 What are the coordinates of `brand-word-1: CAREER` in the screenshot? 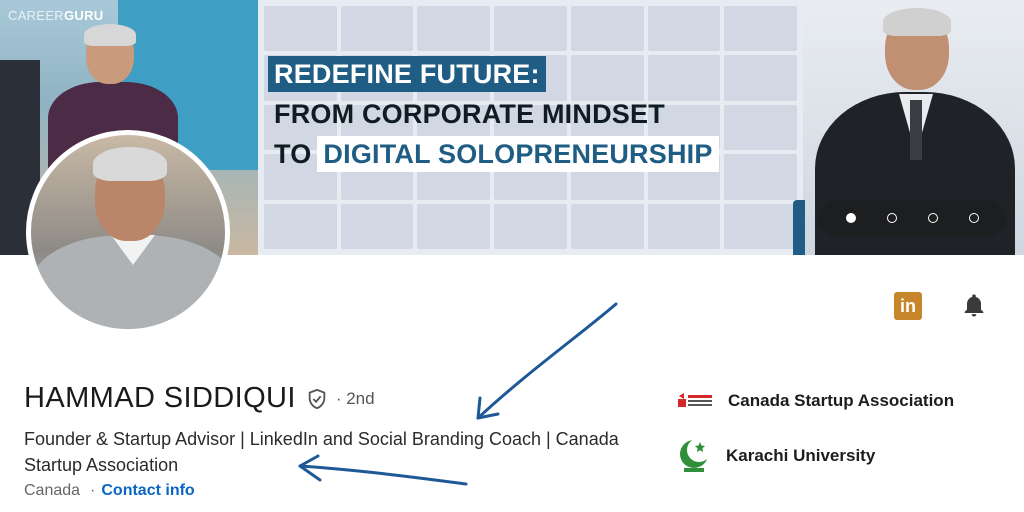 It's located at (36, 15).